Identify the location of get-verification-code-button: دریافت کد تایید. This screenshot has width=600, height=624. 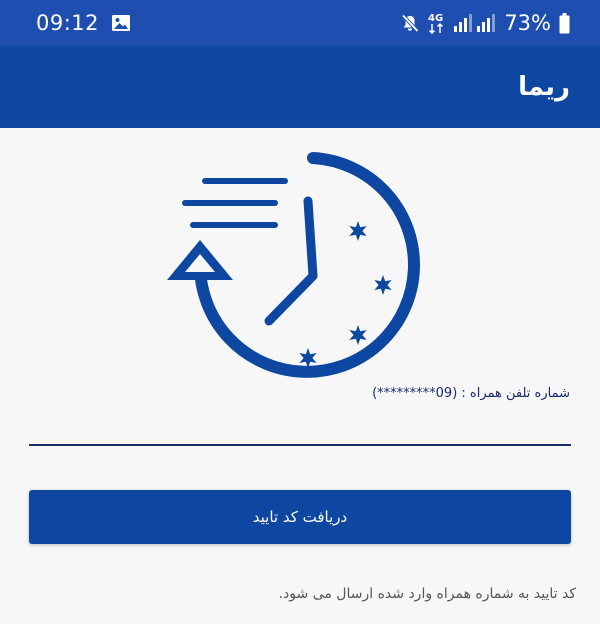
(300, 517).